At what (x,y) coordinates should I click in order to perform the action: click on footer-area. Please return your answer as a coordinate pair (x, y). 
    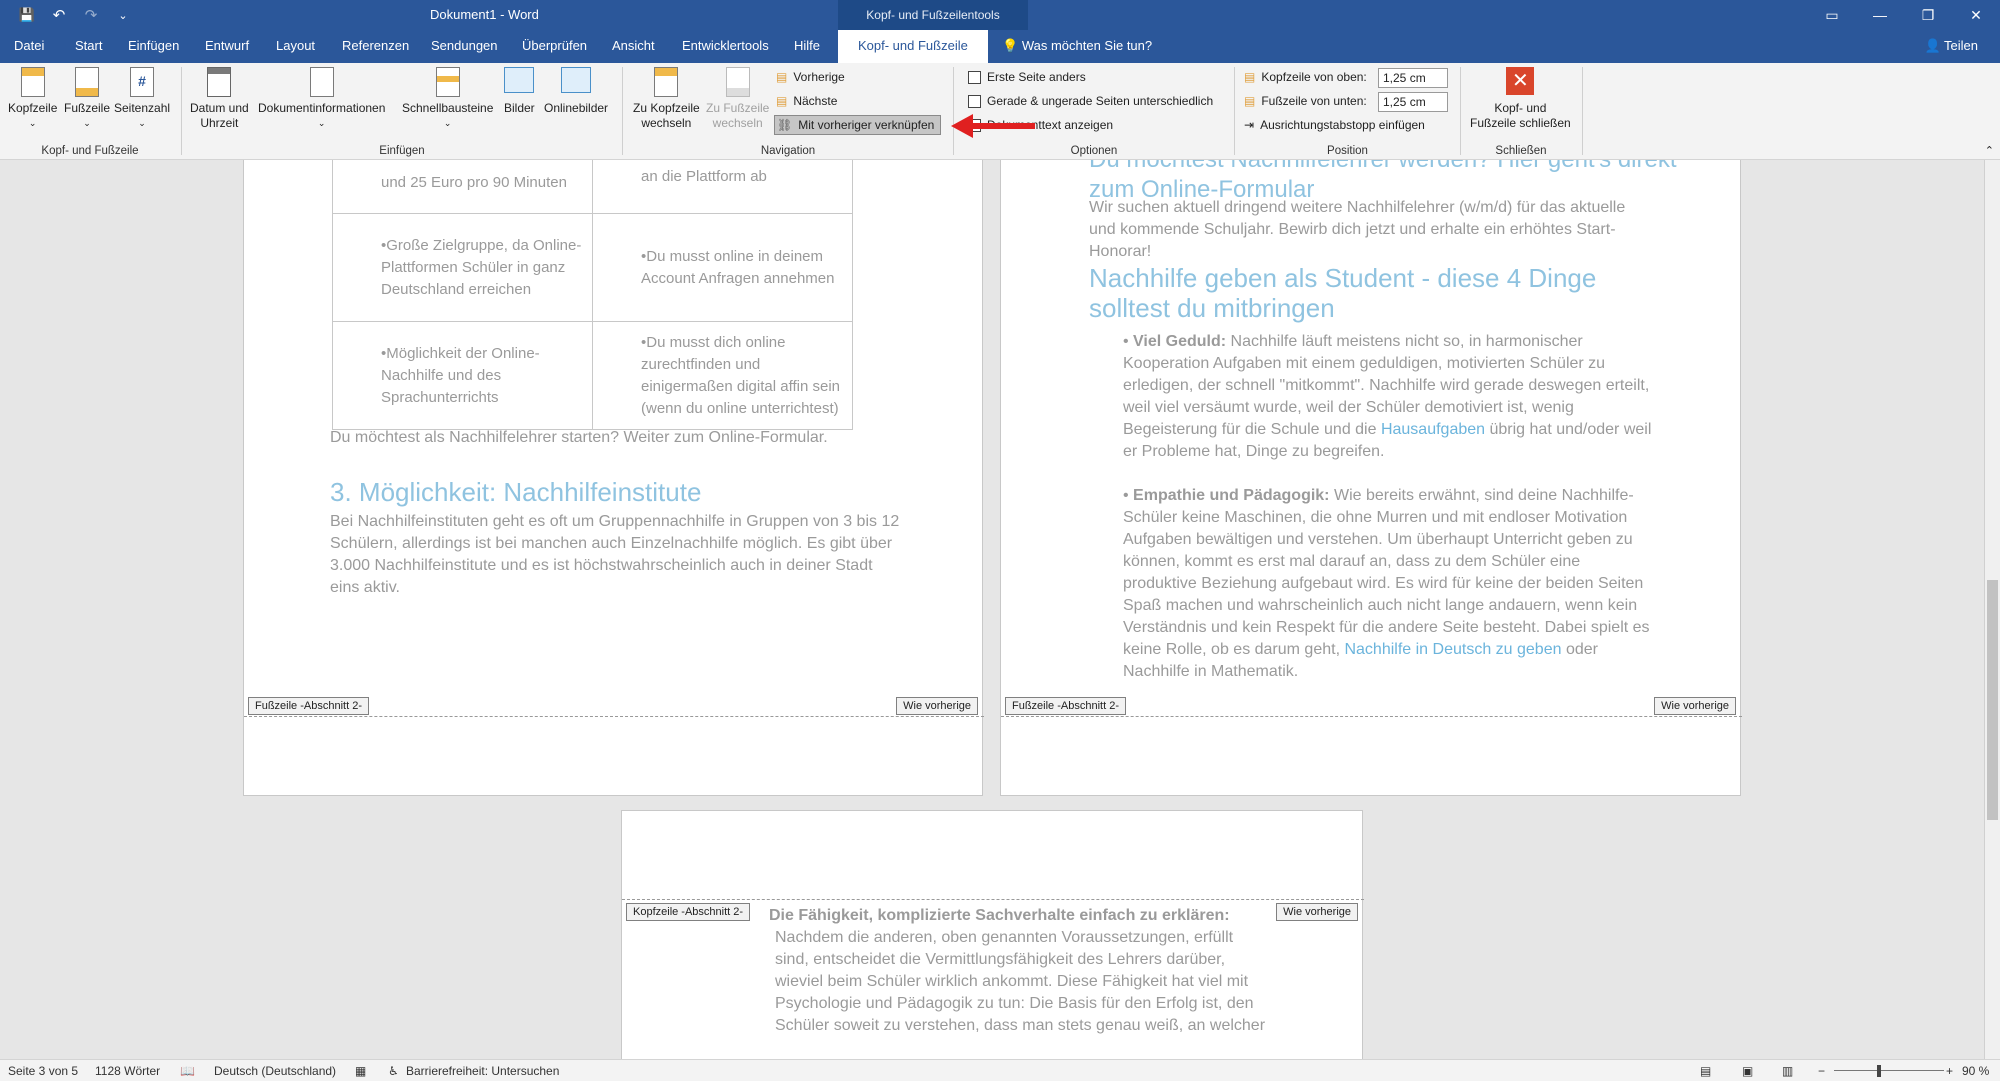
    Looking at the image, I should click on (1370, 750).